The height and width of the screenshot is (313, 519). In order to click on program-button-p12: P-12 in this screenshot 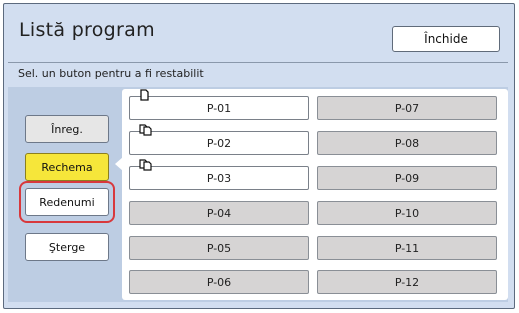, I will do `click(407, 282)`.